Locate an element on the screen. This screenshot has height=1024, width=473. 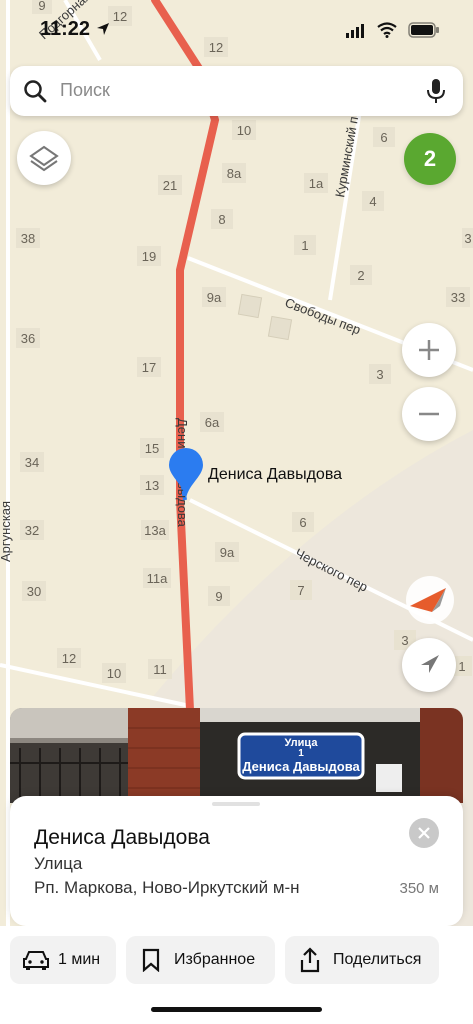
house-number: 15 is located at coordinates (152, 448).